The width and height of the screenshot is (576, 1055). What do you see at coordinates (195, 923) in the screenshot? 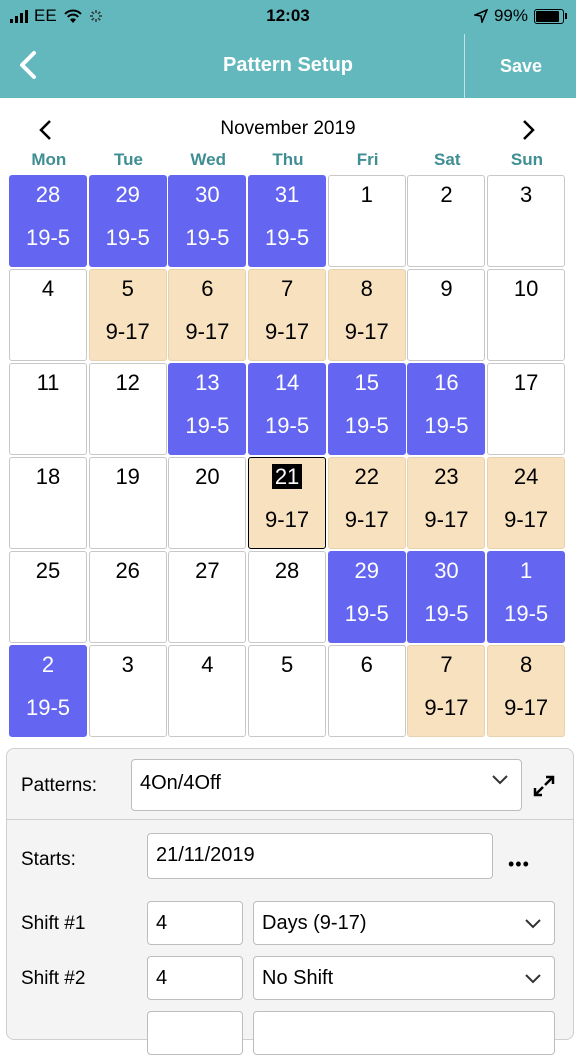
I see `shift-1-count-field: 4` at bounding box center [195, 923].